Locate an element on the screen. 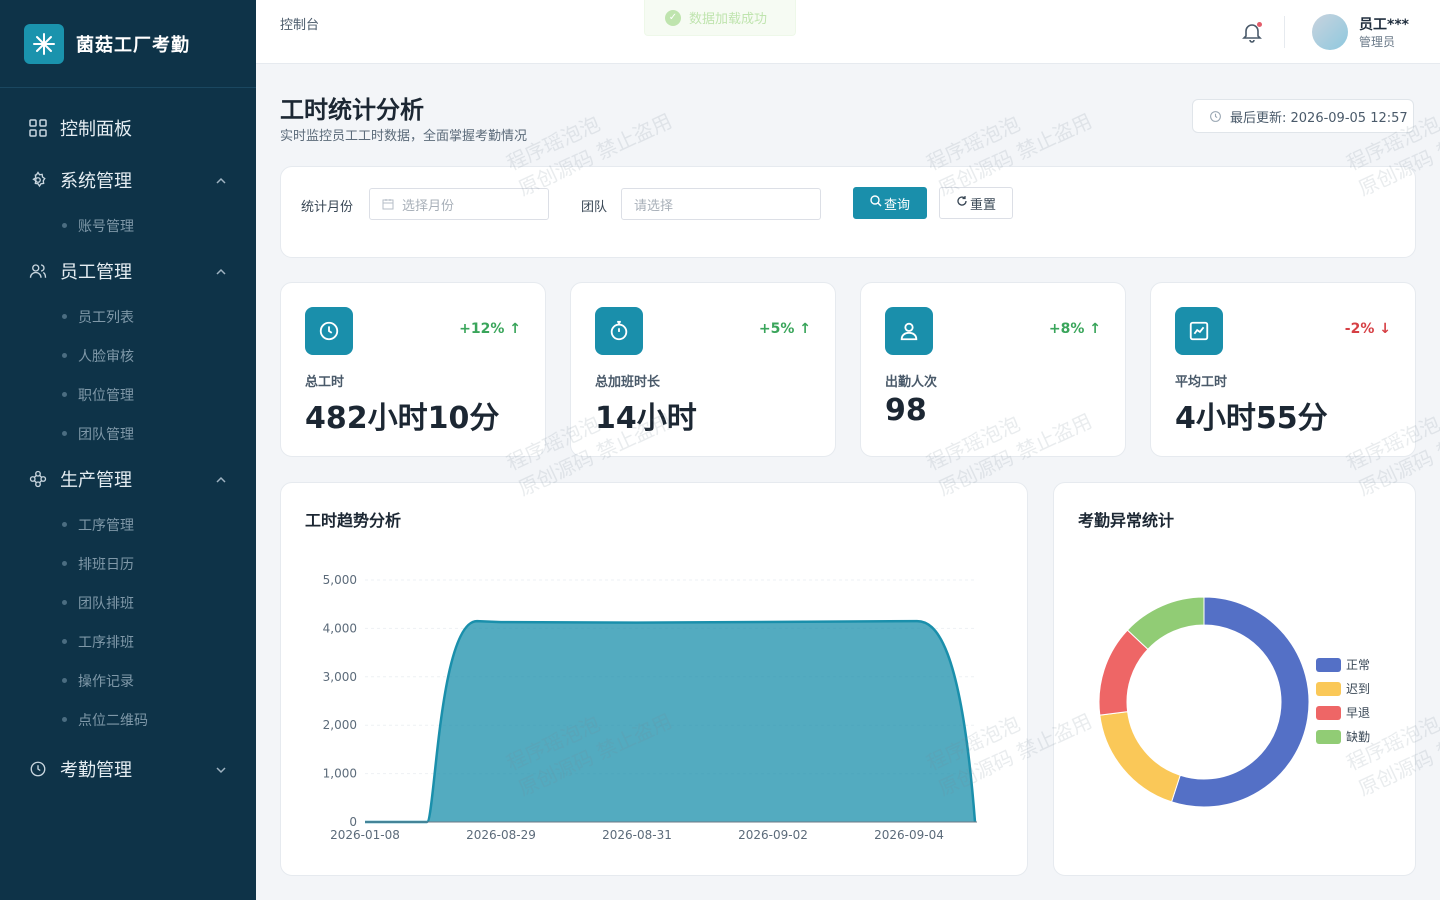 This screenshot has height=900, width=1440. sidebar-subitem-qrcode: 点位二维码 is located at coordinates (128, 719).